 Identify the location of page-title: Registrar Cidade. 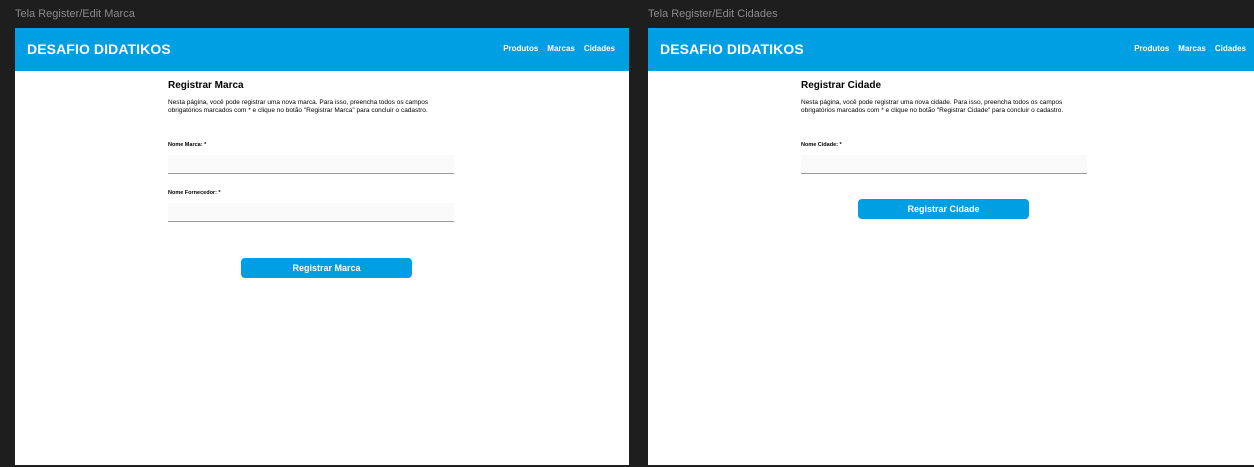
(841, 85).